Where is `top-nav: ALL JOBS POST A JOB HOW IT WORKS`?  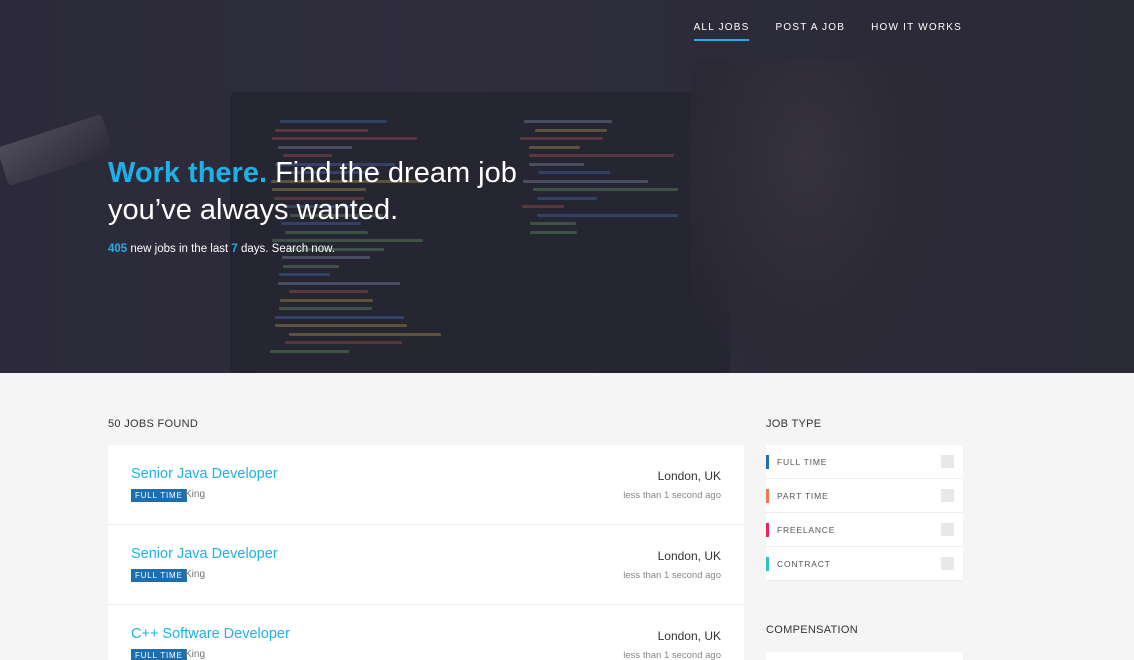
top-nav: ALL JOBS POST A JOB HOW IT WORKS is located at coordinates (827, 31).